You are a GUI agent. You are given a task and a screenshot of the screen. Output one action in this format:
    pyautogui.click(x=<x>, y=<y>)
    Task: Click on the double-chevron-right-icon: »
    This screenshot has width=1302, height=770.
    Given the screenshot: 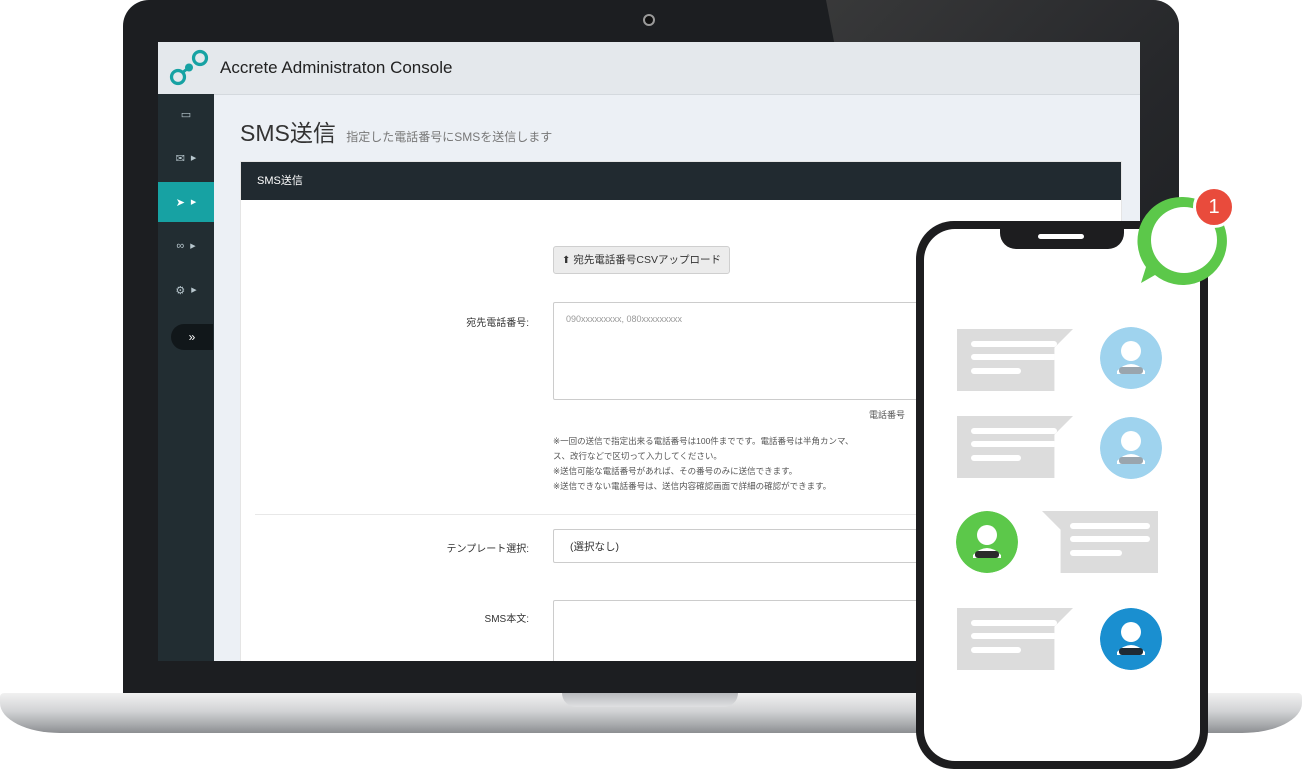 What is the action you would take?
    pyautogui.click(x=192, y=337)
    